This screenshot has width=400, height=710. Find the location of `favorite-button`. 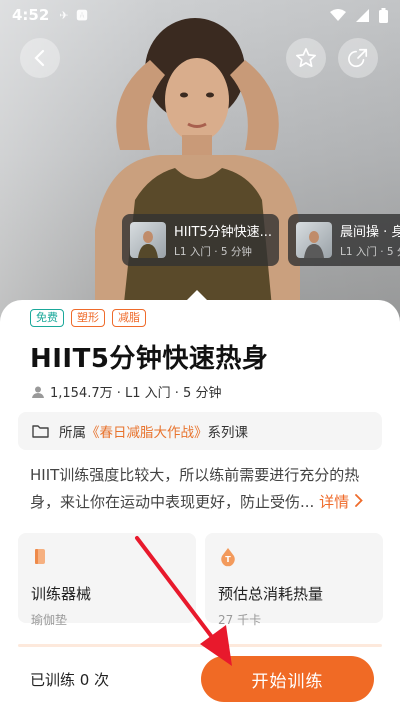

favorite-button is located at coordinates (306, 58).